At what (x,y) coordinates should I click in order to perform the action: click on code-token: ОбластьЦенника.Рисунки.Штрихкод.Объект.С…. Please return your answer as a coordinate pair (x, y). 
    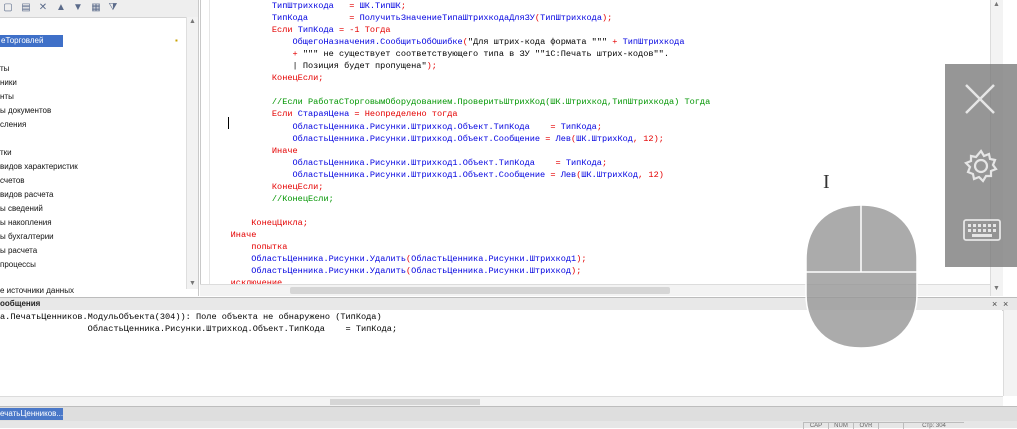
    Looking at the image, I should click on (416, 139).